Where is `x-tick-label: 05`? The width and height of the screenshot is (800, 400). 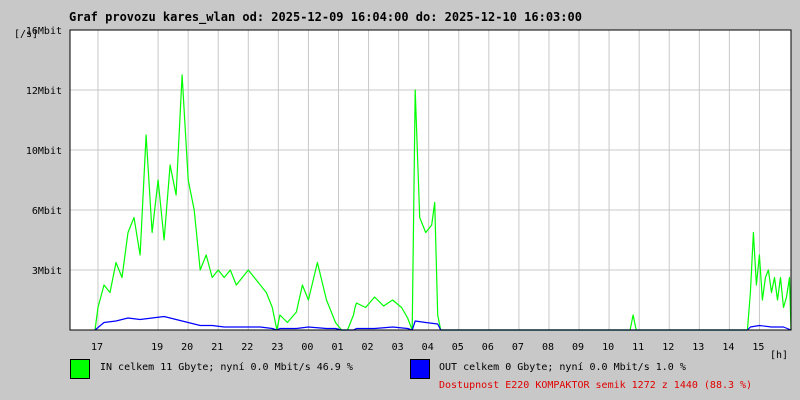 x-tick-label: 05 is located at coordinates (458, 347).